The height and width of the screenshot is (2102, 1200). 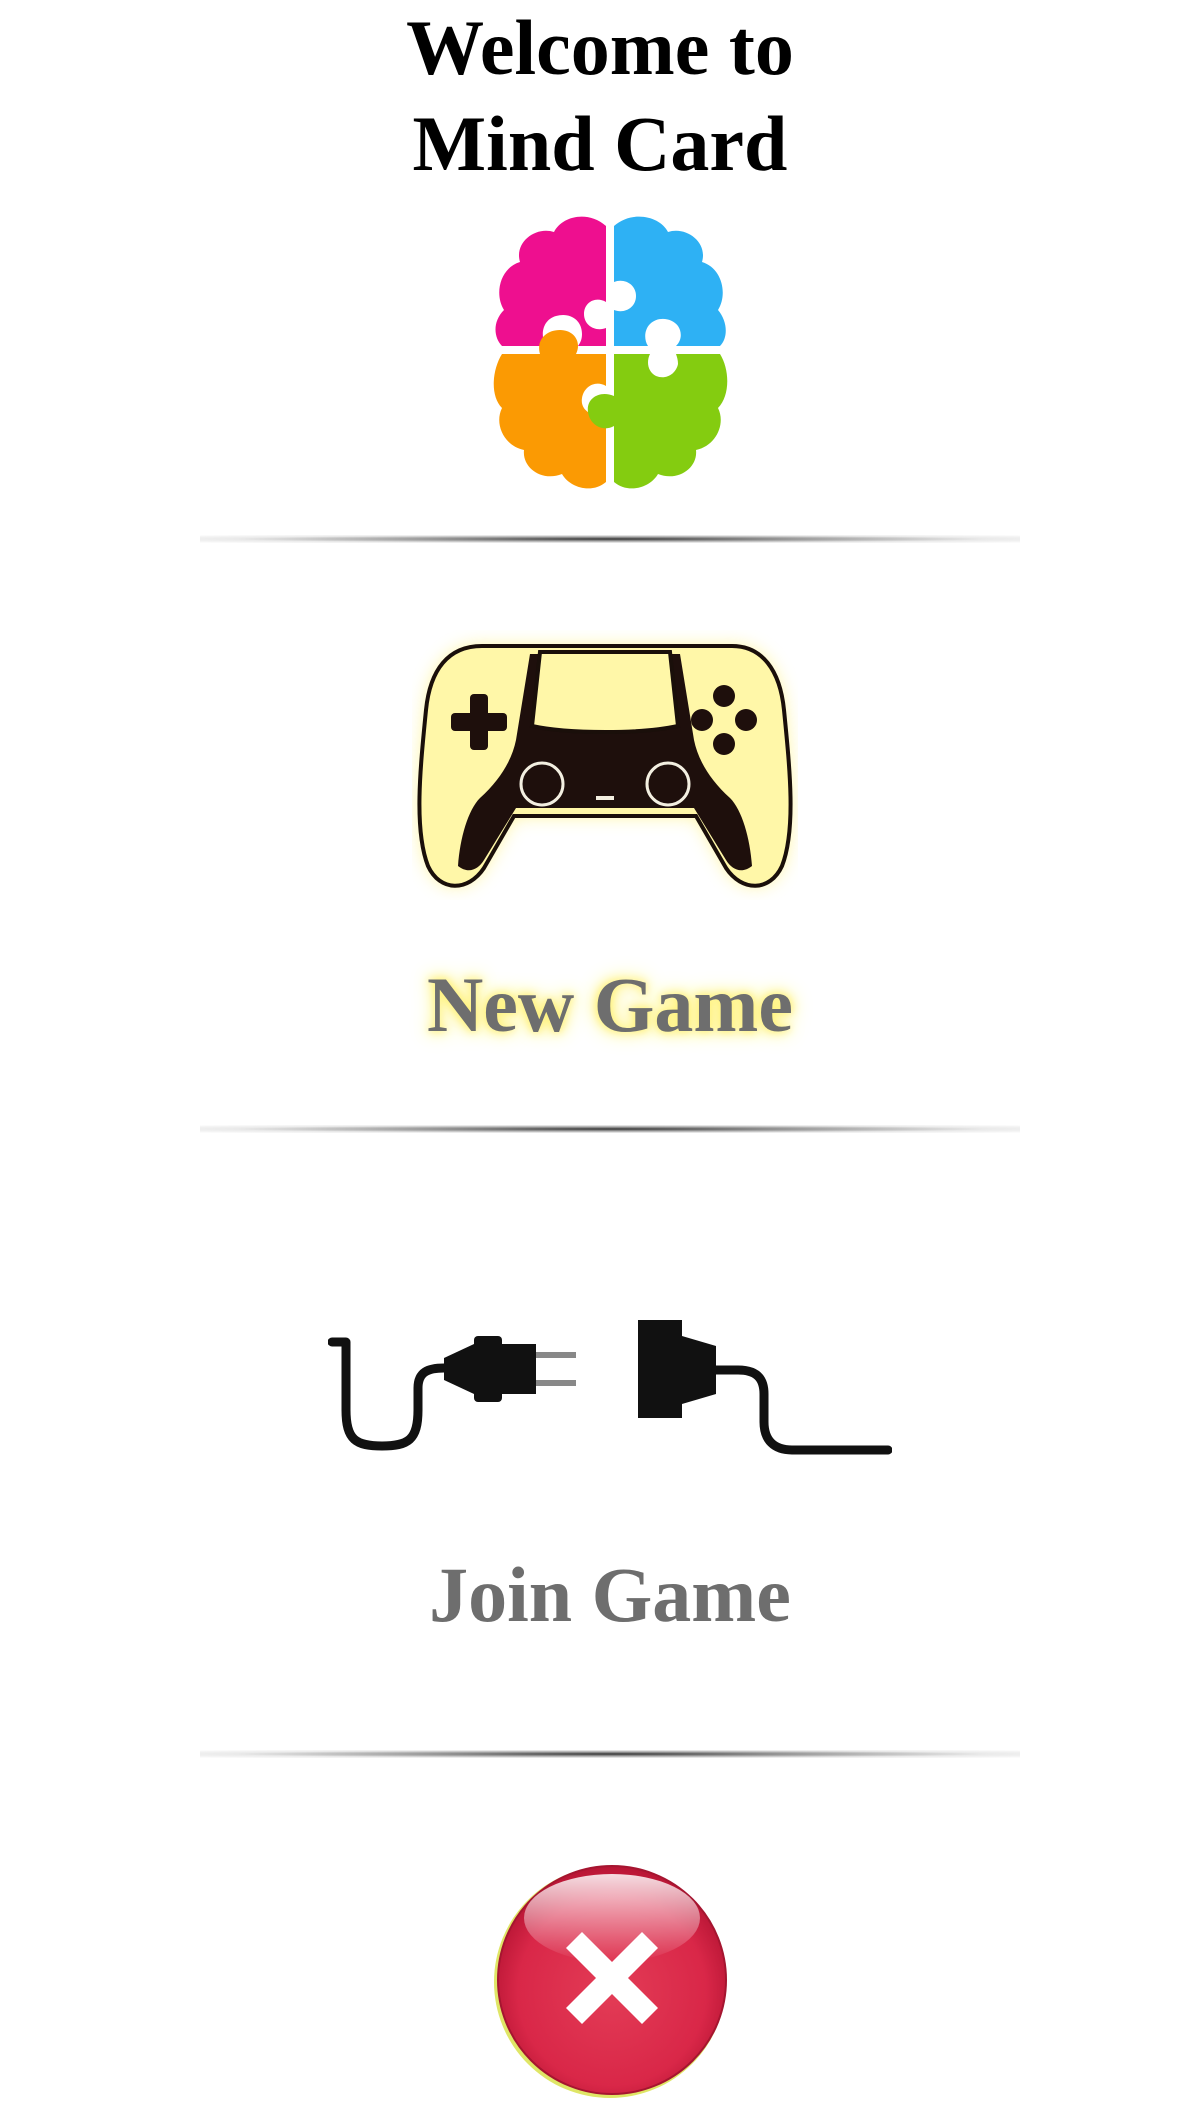 What do you see at coordinates (610, 1004) in the screenshot?
I see `new-game-label: New Game` at bounding box center [610, 1004].